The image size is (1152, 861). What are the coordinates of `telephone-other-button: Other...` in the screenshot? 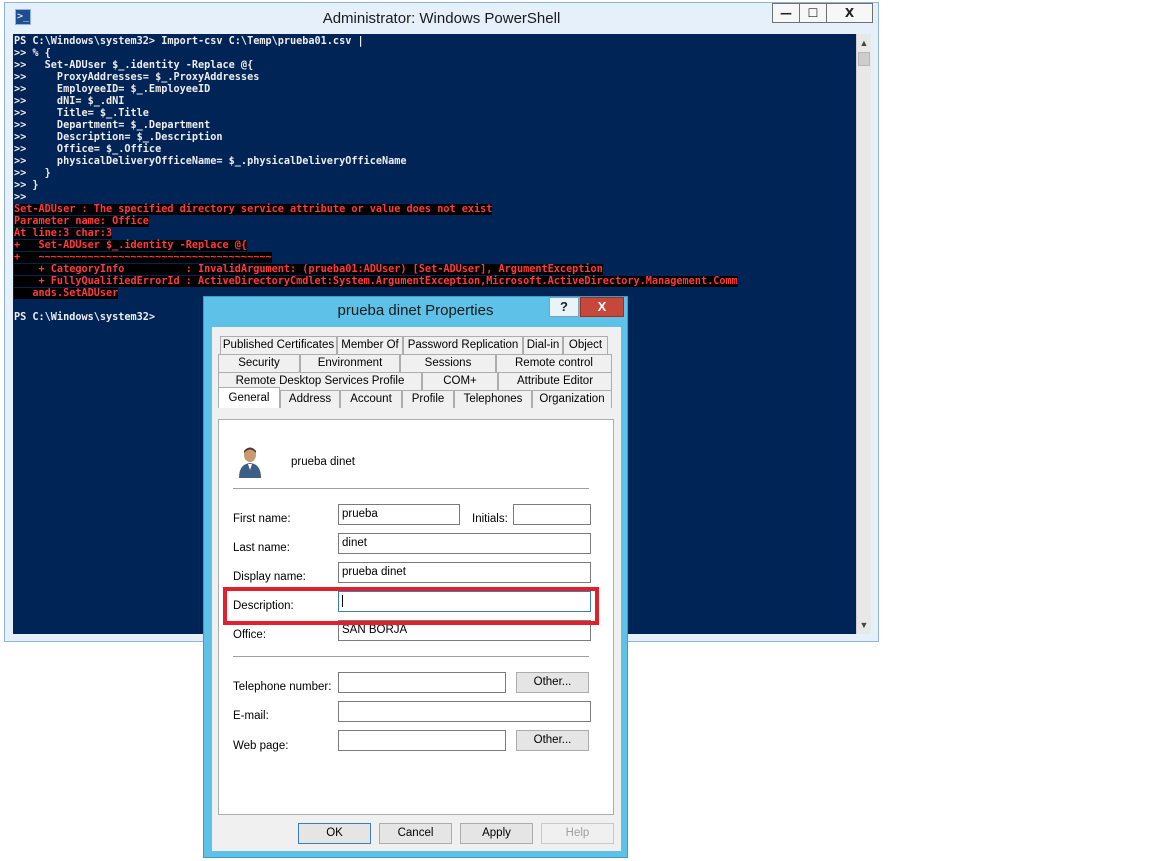 It's located at (552, 682).